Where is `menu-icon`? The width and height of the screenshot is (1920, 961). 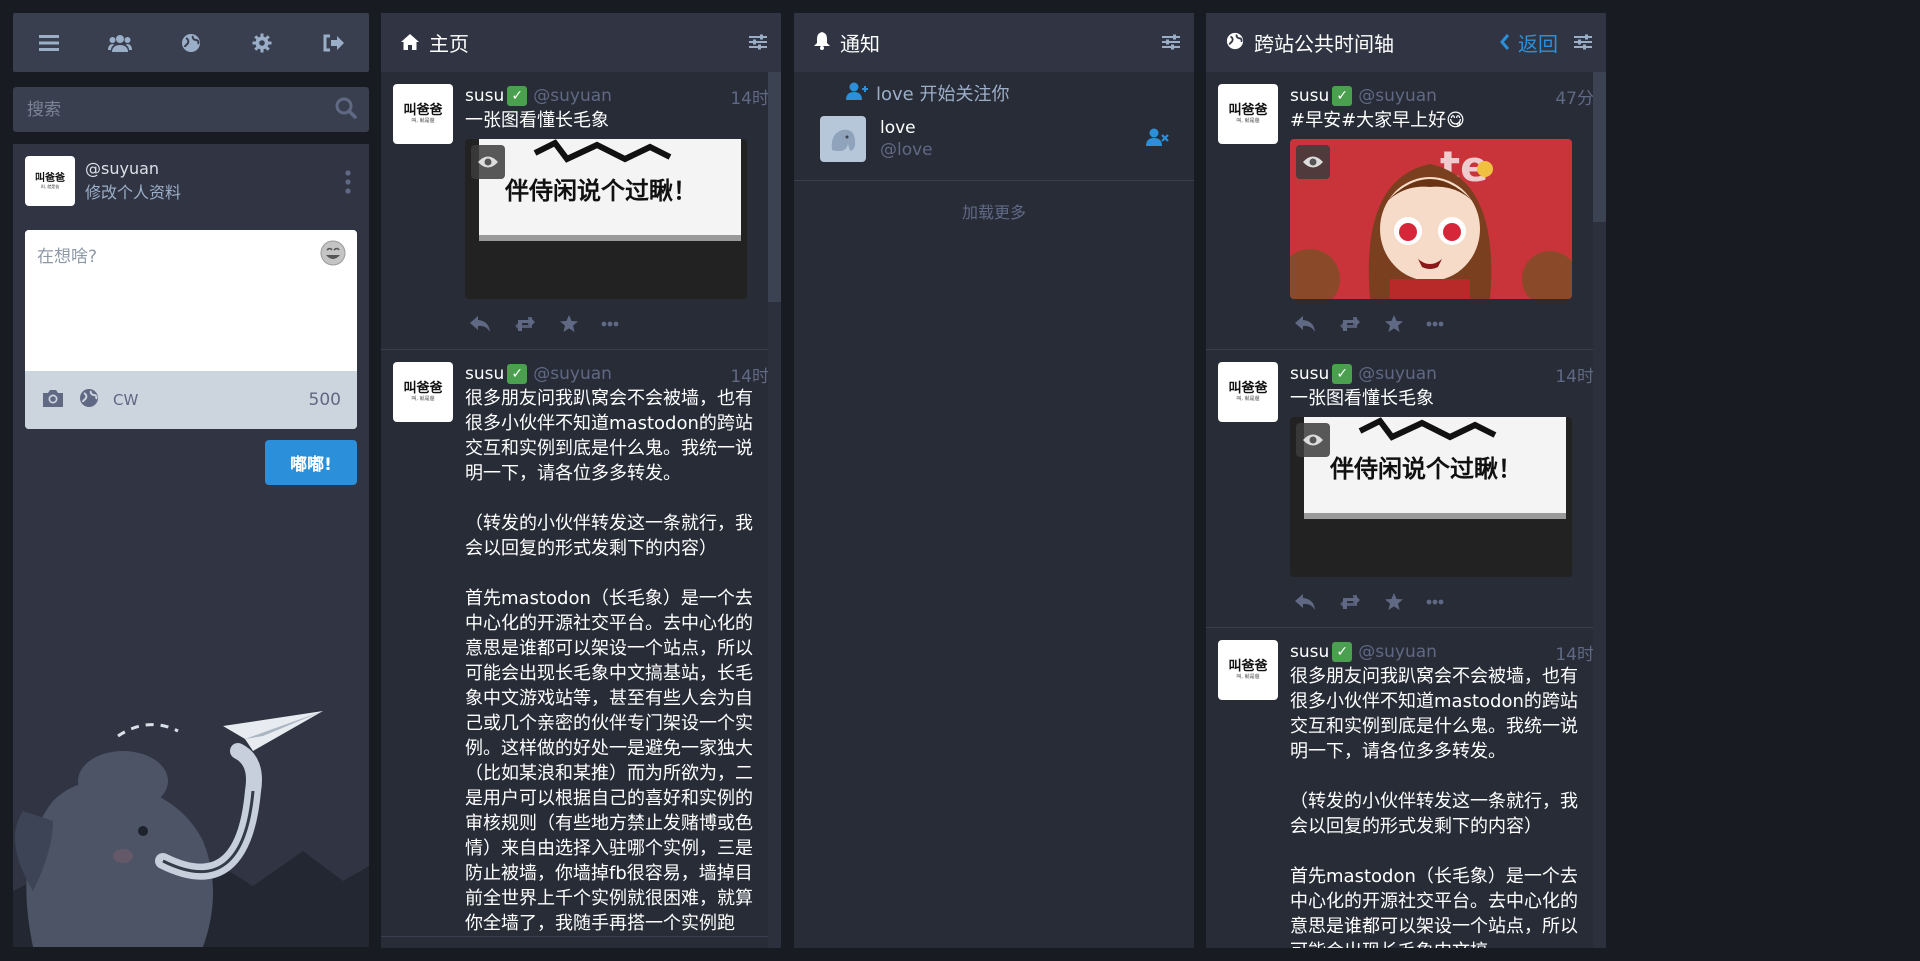 menu-icon is located at coordinates (49, 43).